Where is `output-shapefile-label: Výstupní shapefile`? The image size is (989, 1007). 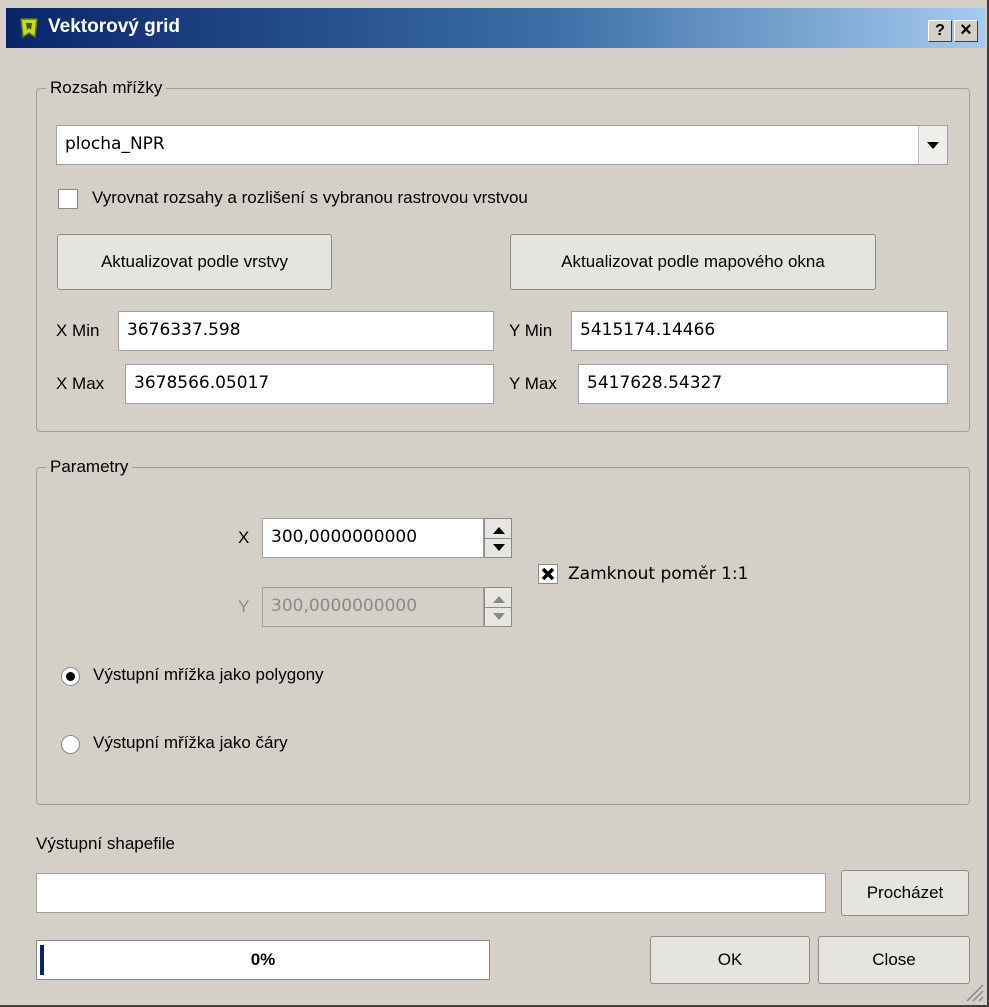
output-shapefile-label: Výstupní shapefile is located at coordinates (105, 843).